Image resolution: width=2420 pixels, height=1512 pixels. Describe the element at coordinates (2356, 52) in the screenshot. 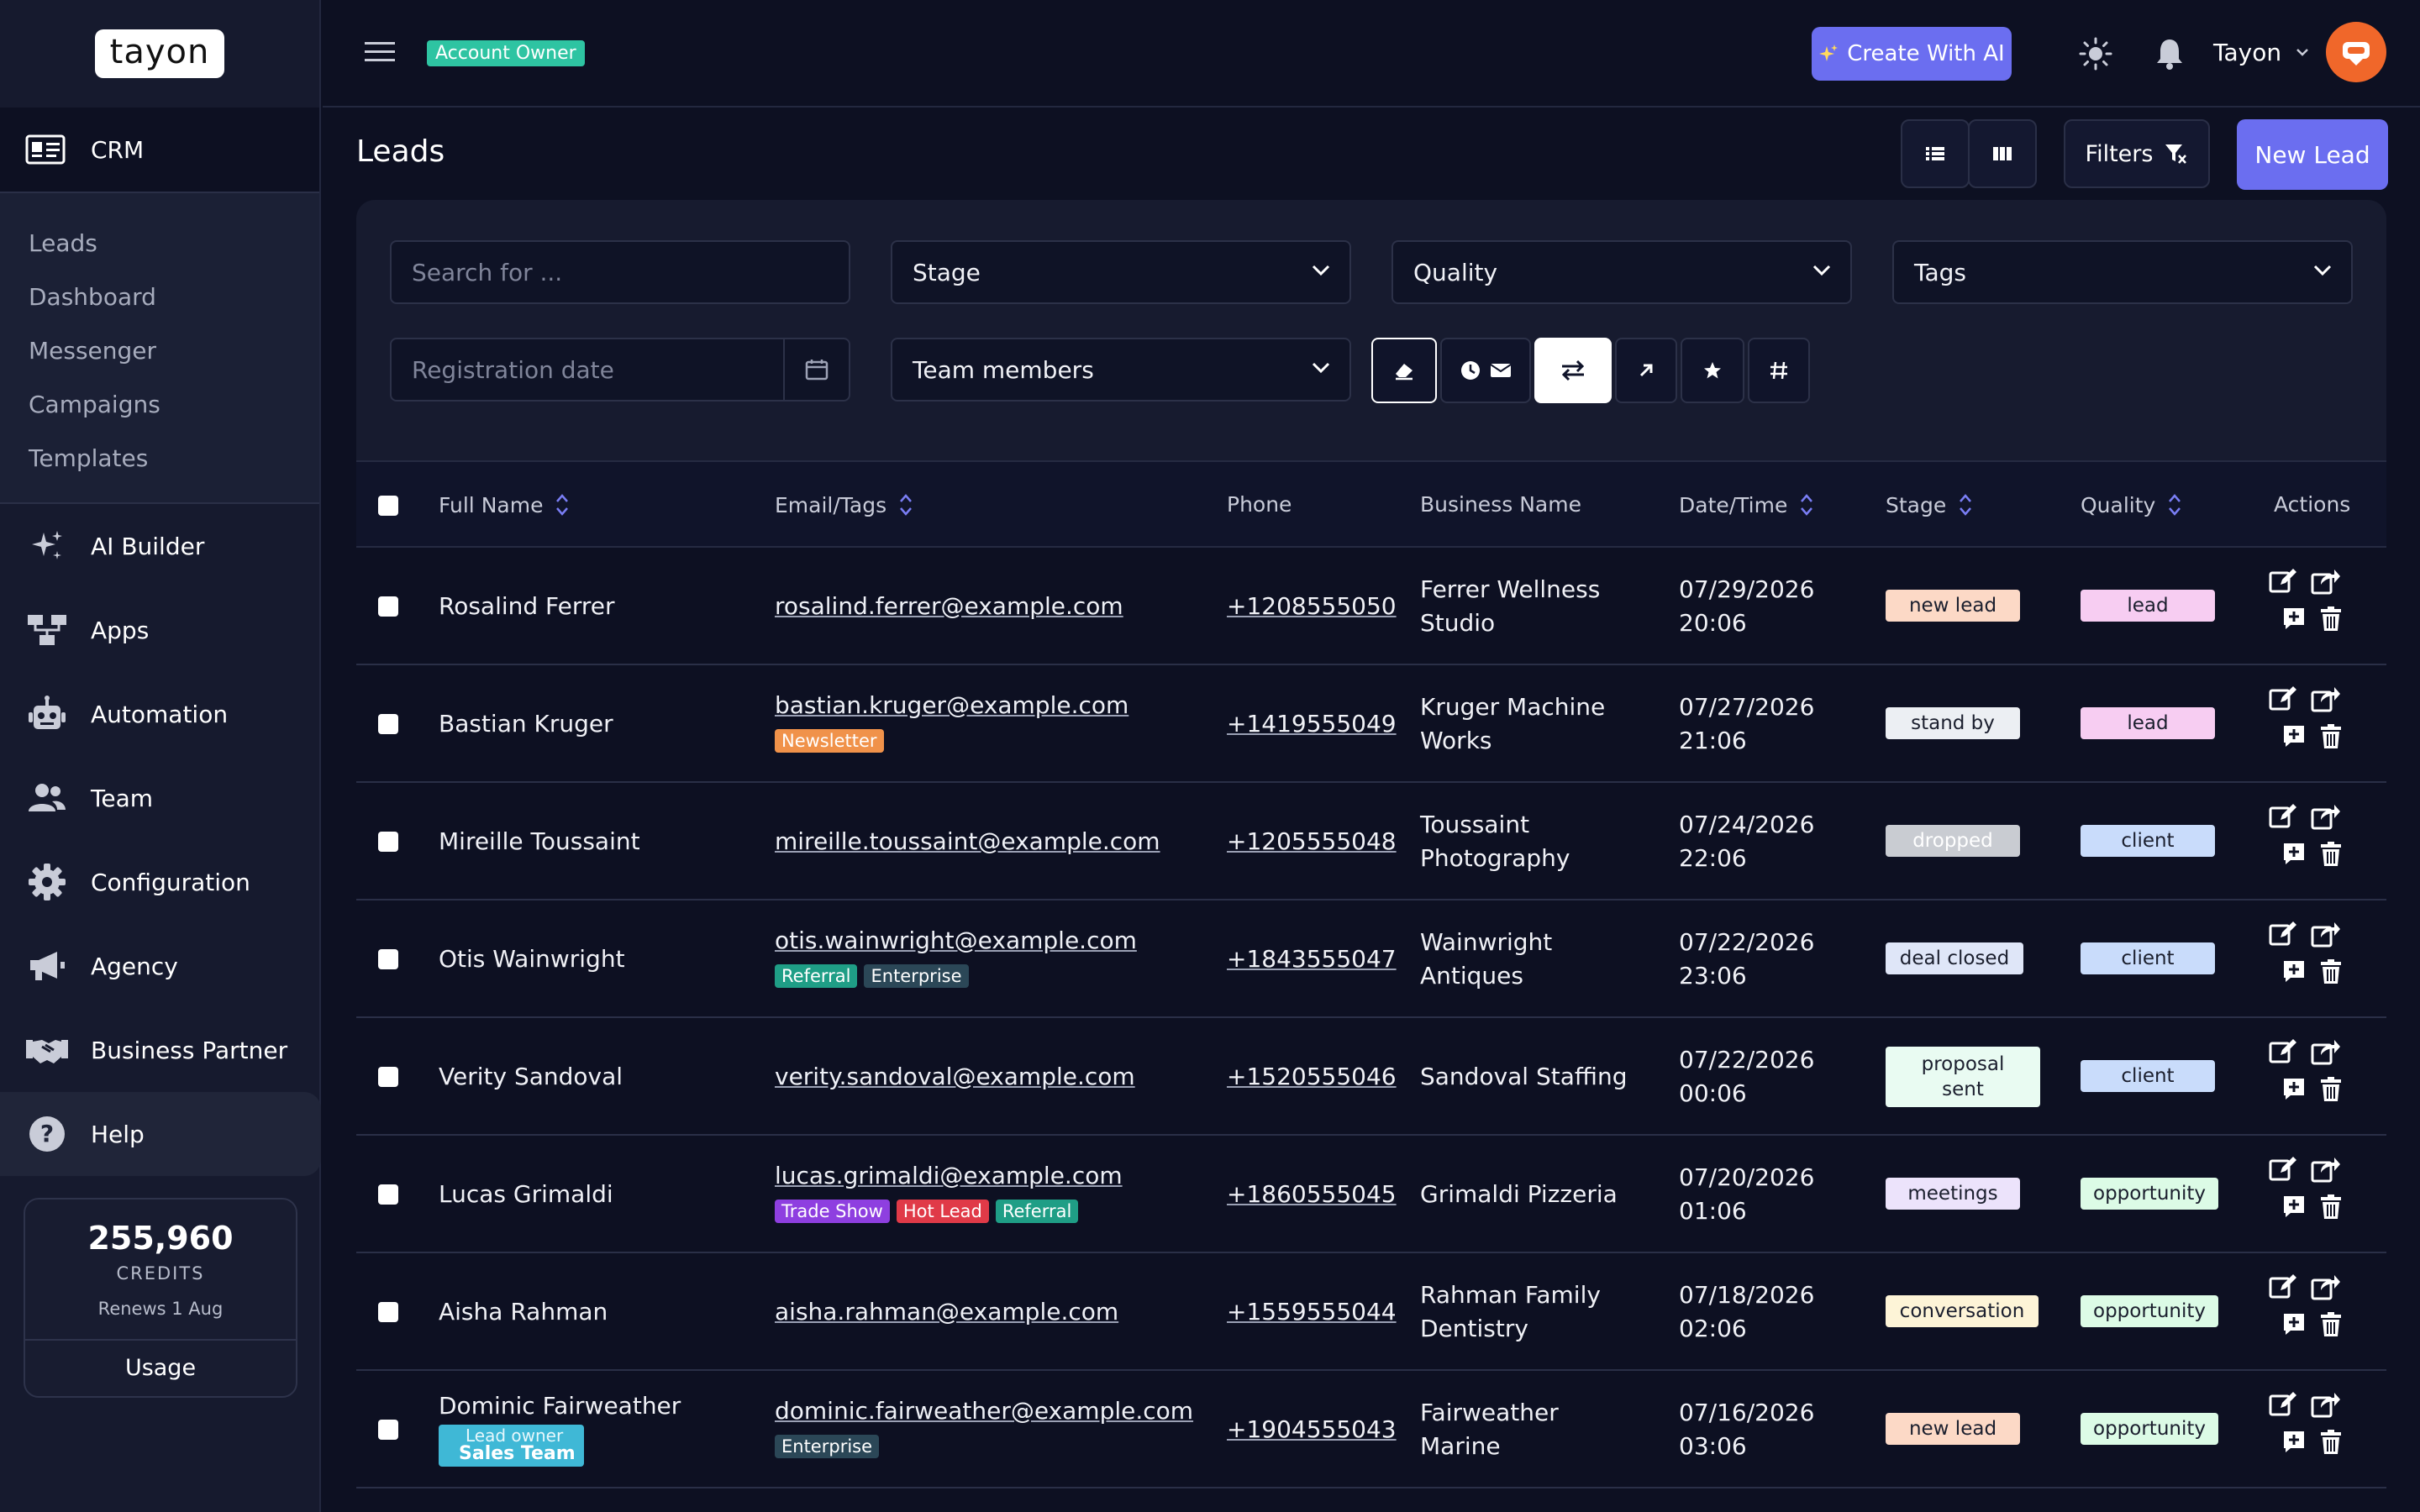

I see `avatar` at that location.